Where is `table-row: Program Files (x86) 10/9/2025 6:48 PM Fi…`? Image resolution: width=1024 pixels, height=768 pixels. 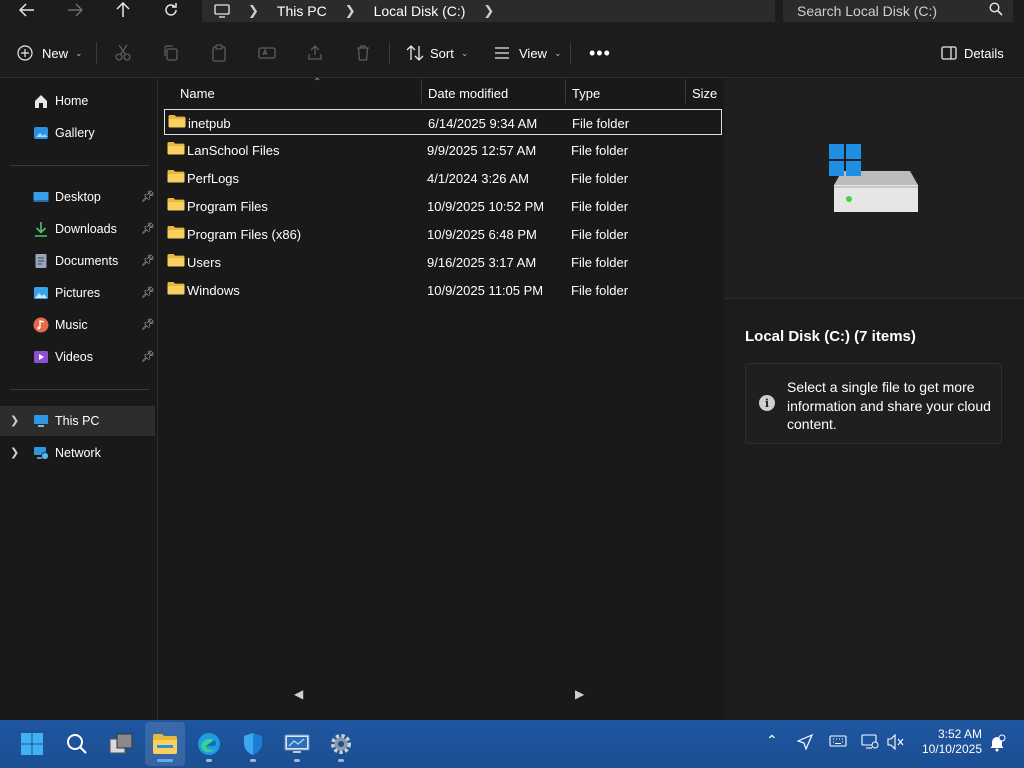
table-row: Program Files (x86) 10/9/2025 6:48 PM Fi… is located at coordinates (443, 234).